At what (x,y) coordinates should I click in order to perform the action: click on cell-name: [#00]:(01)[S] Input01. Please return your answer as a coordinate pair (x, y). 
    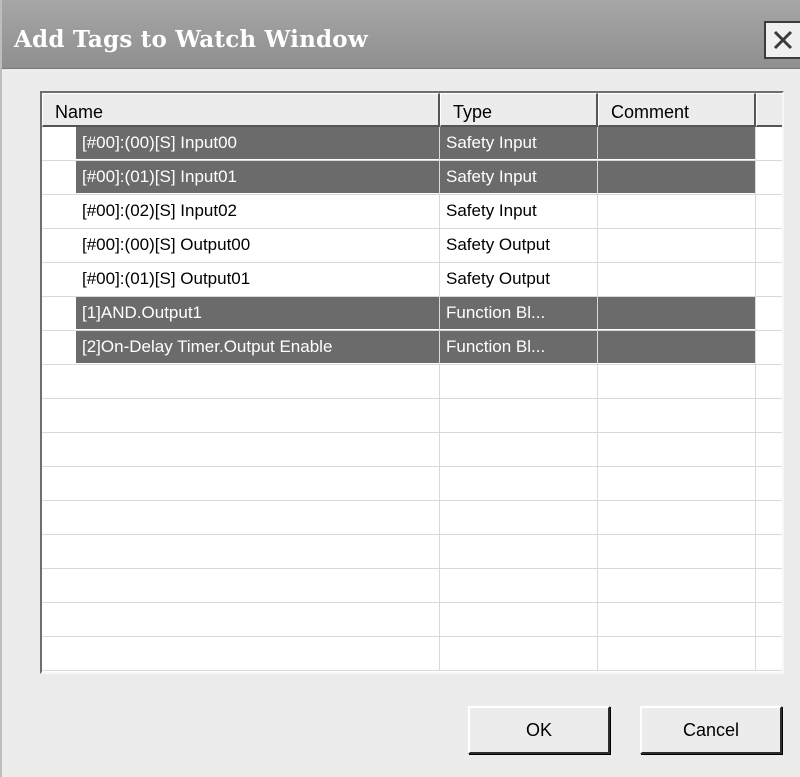
    Looking at the image, I should click on (241, 178).